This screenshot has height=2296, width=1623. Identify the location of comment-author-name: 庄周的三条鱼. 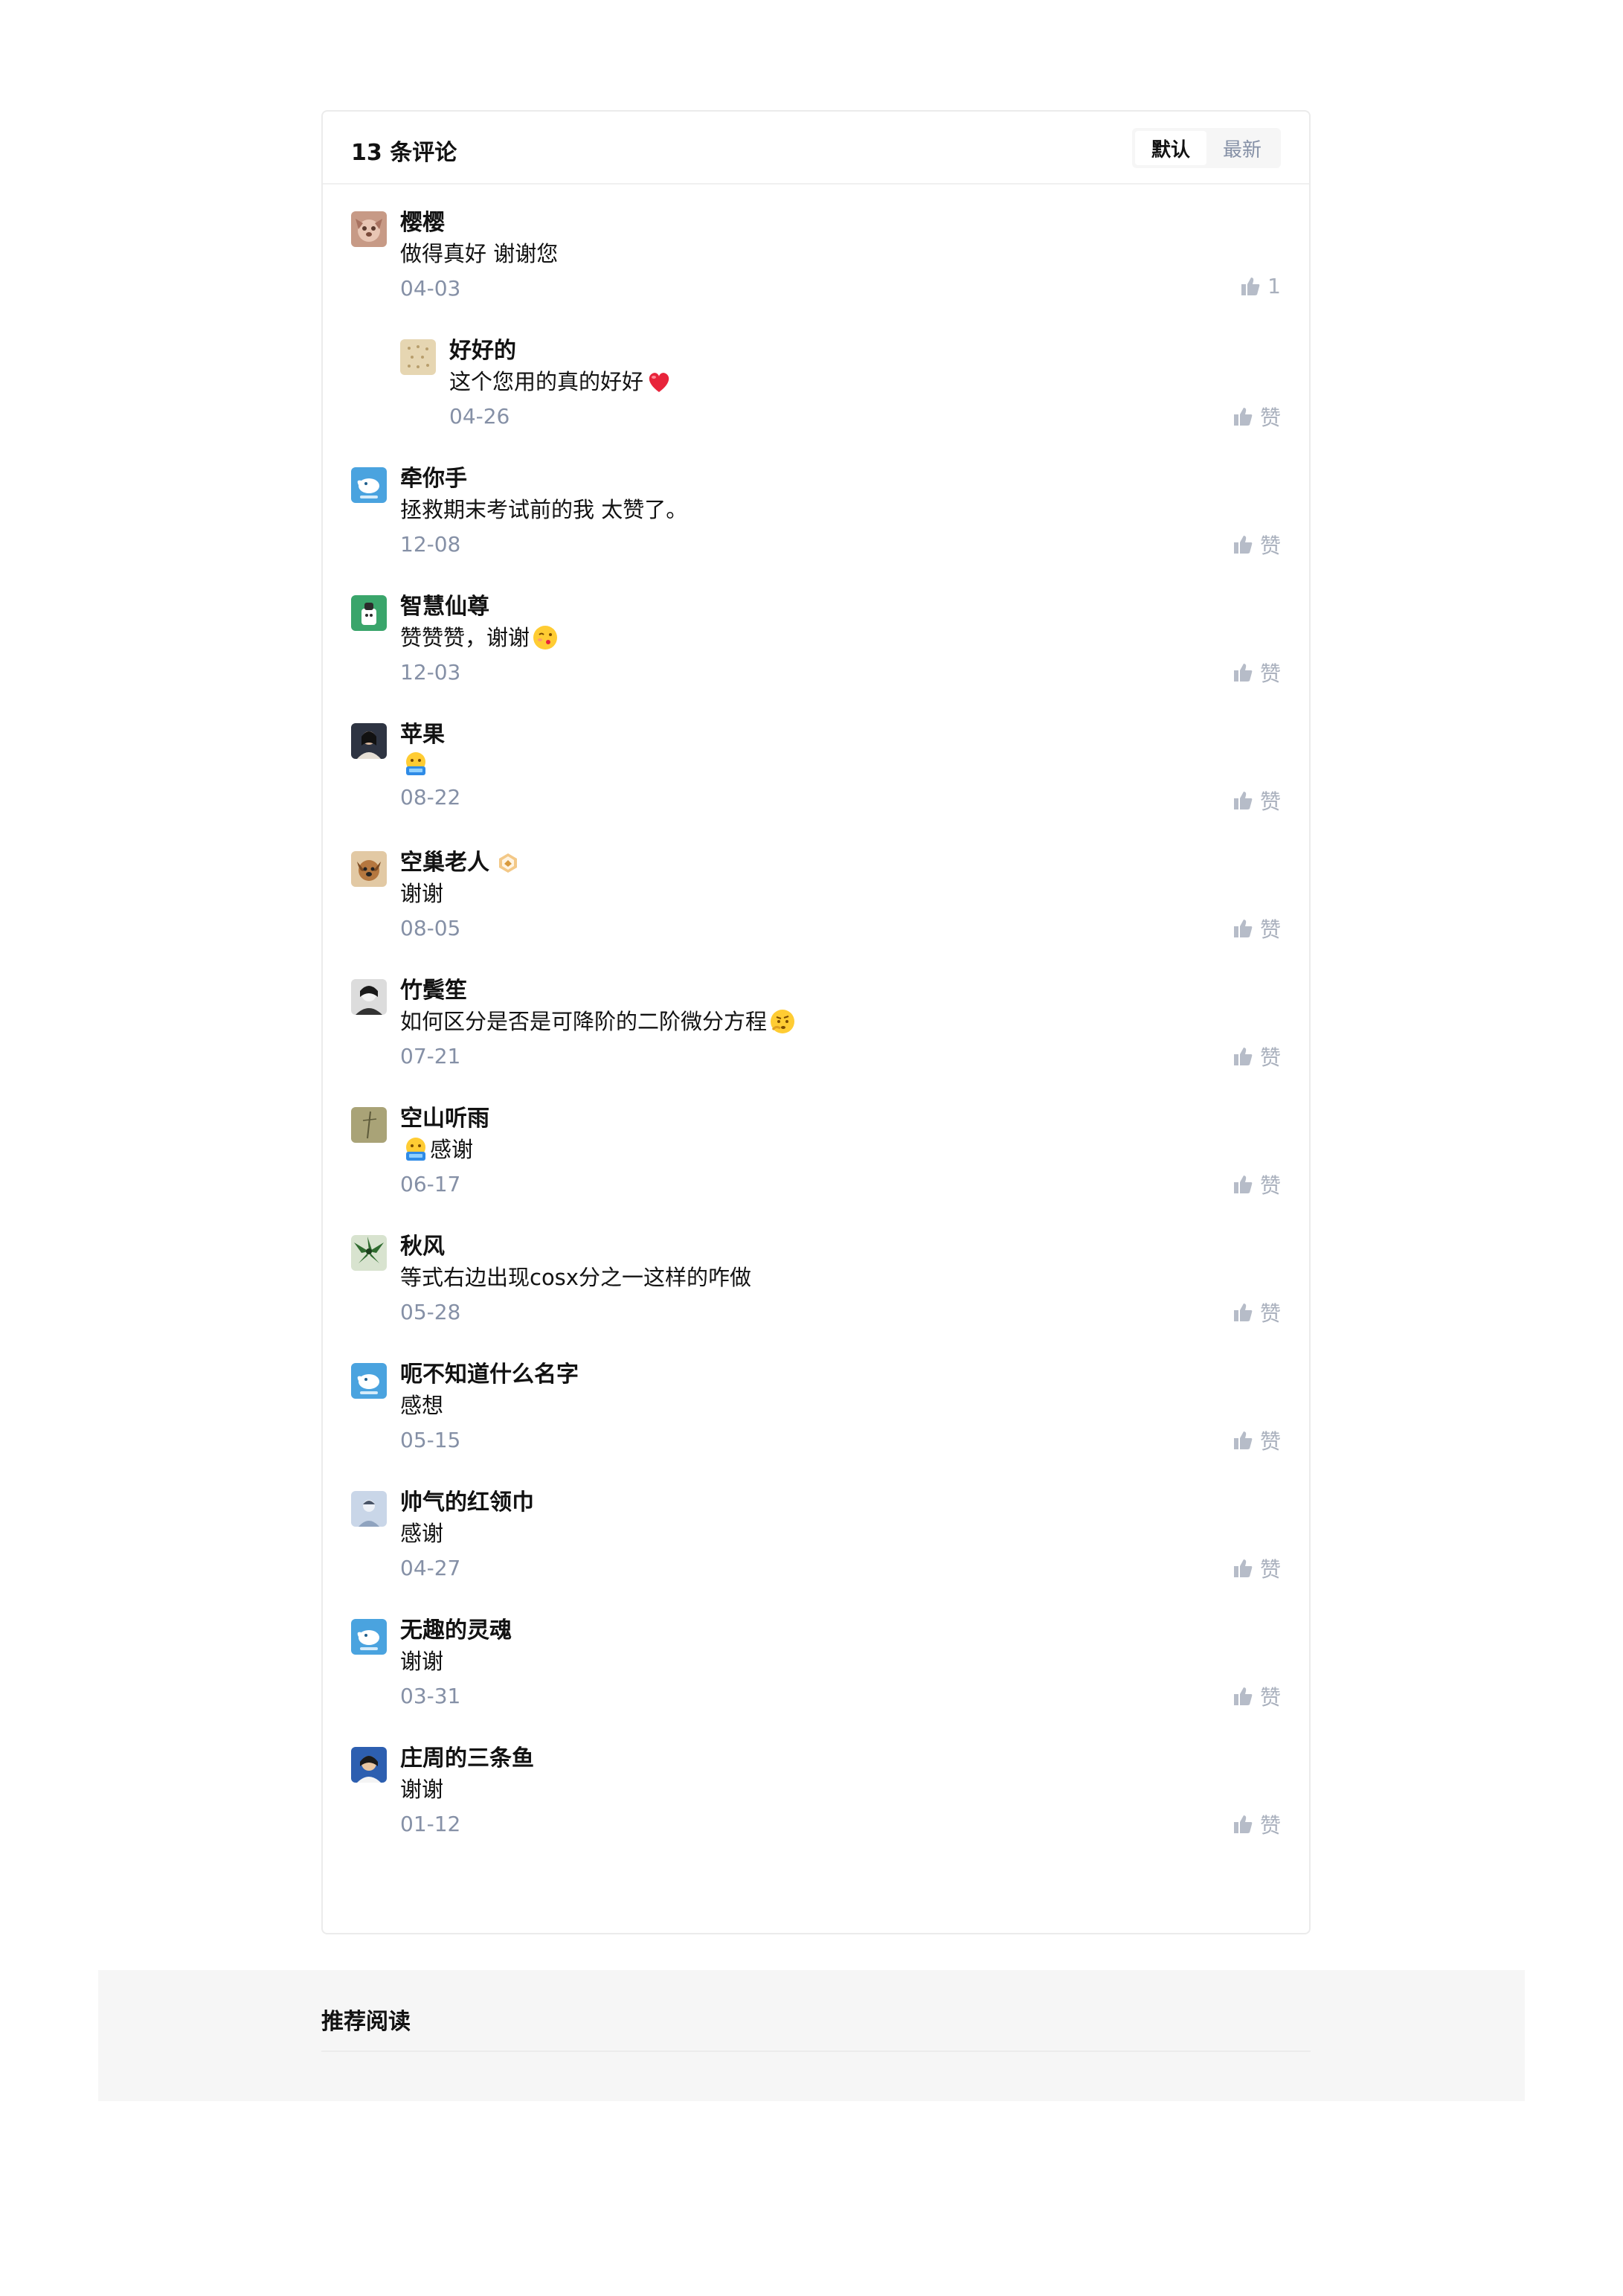
(467, 1759).